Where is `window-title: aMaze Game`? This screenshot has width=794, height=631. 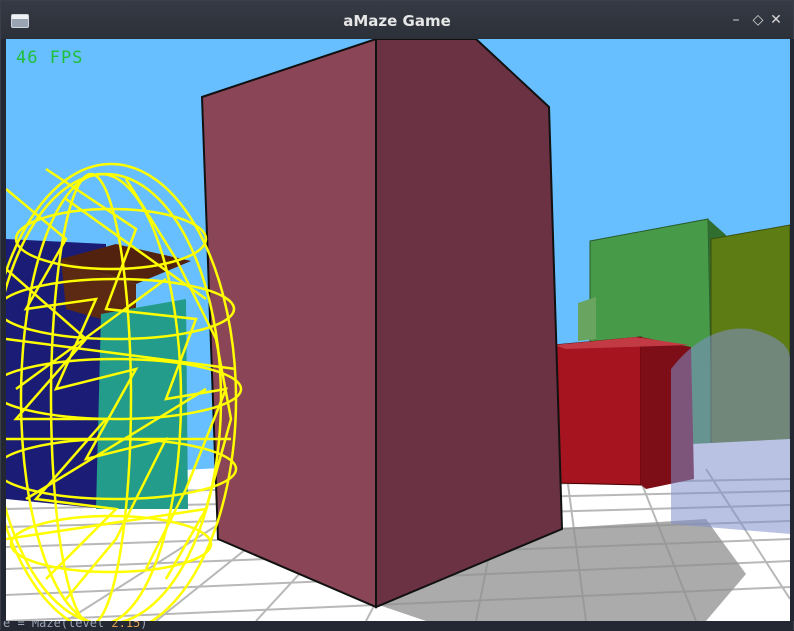
window-title: aMaze Game is located at coordinates (397, 21).